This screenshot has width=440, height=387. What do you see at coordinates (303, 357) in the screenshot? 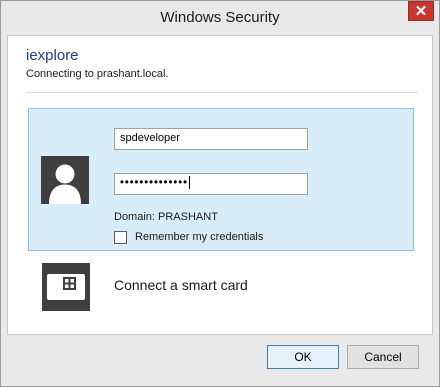
I see `ok-button: OK` at bounding box center [303, 357].